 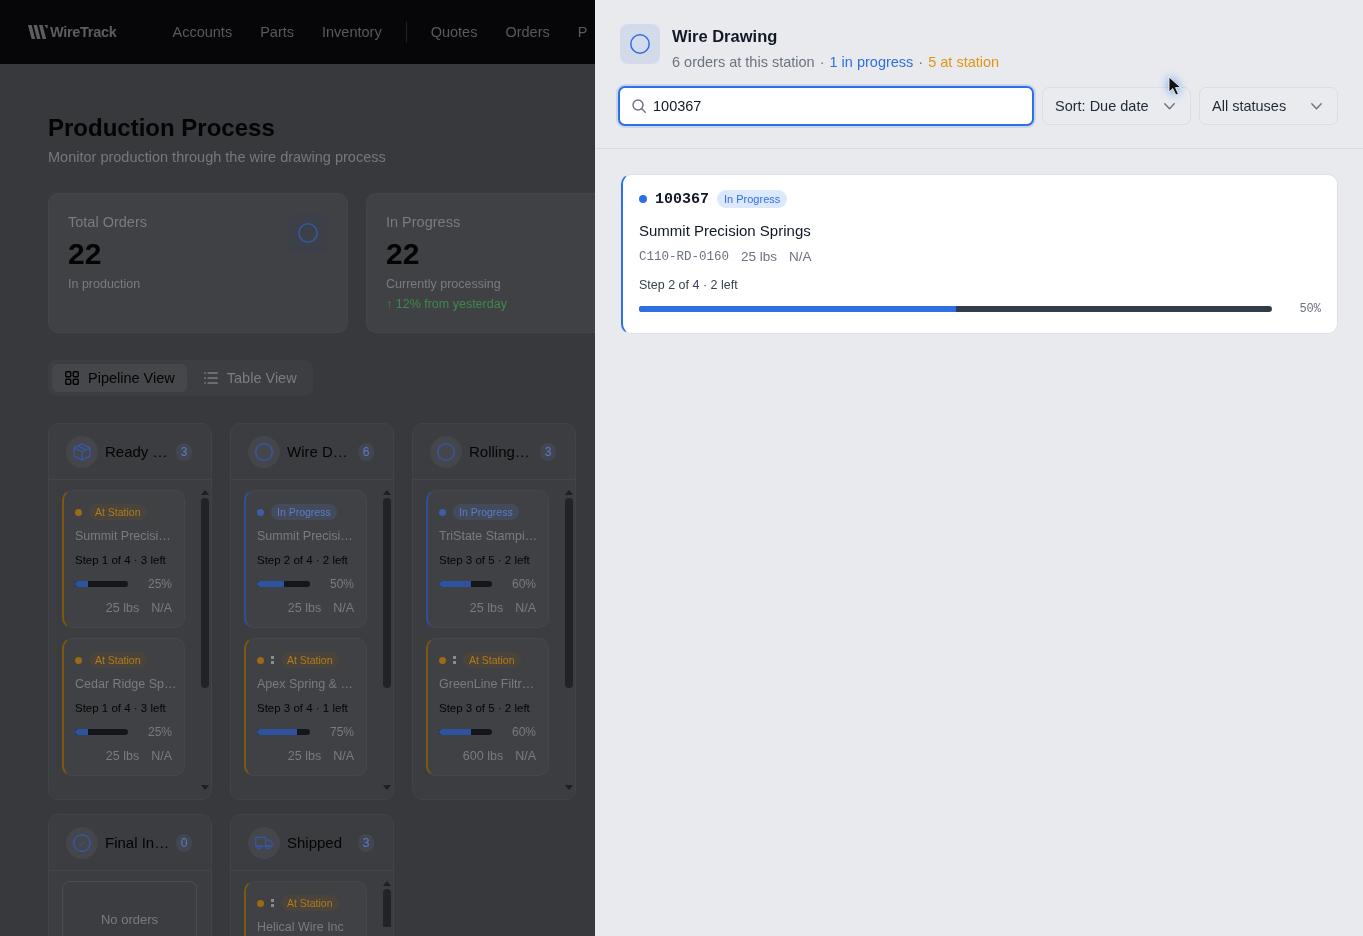 What do you see at coordinates (1175, 86) in the screenshot?
I see `cursor-icon` at bounding box center [1175, 86].